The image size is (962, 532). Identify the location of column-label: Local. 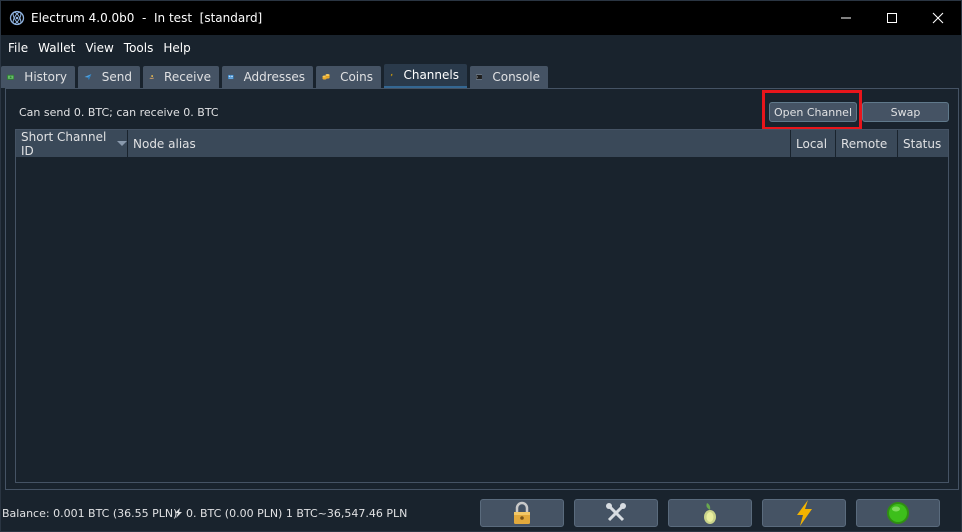
(812, 143).